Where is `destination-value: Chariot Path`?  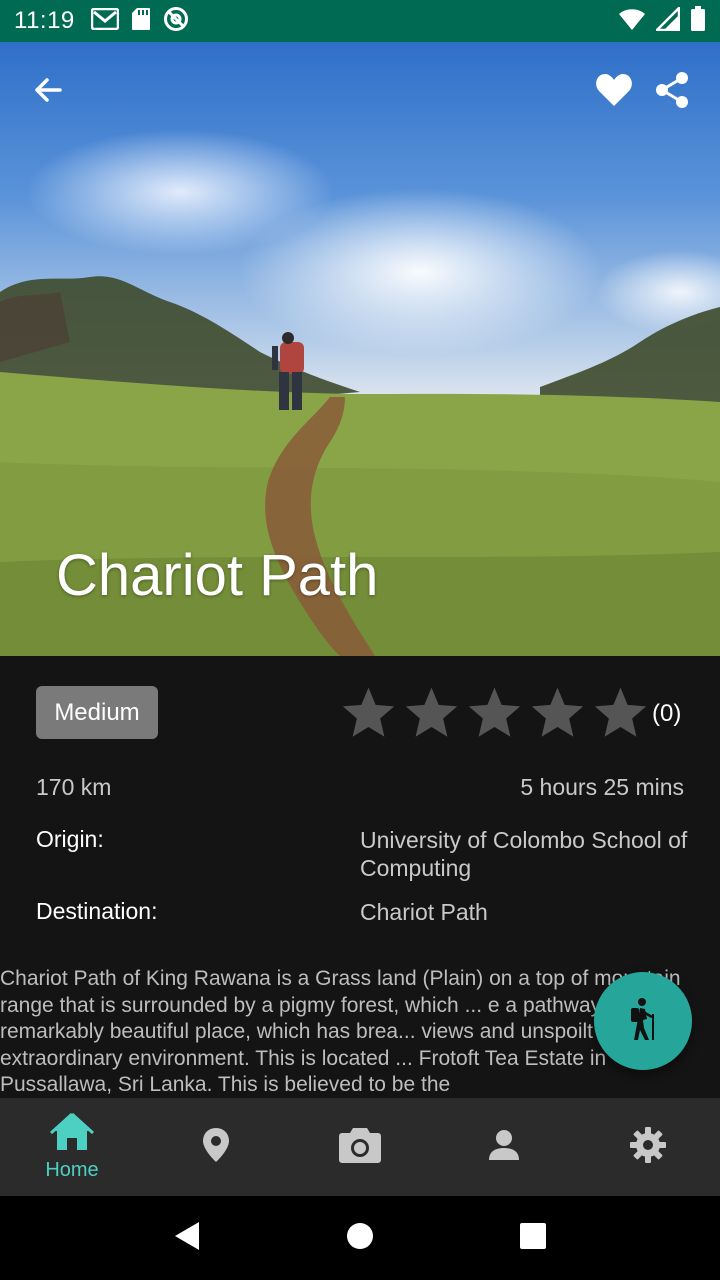 destination-value: Chariot Path is located at coordinates (424, 912).